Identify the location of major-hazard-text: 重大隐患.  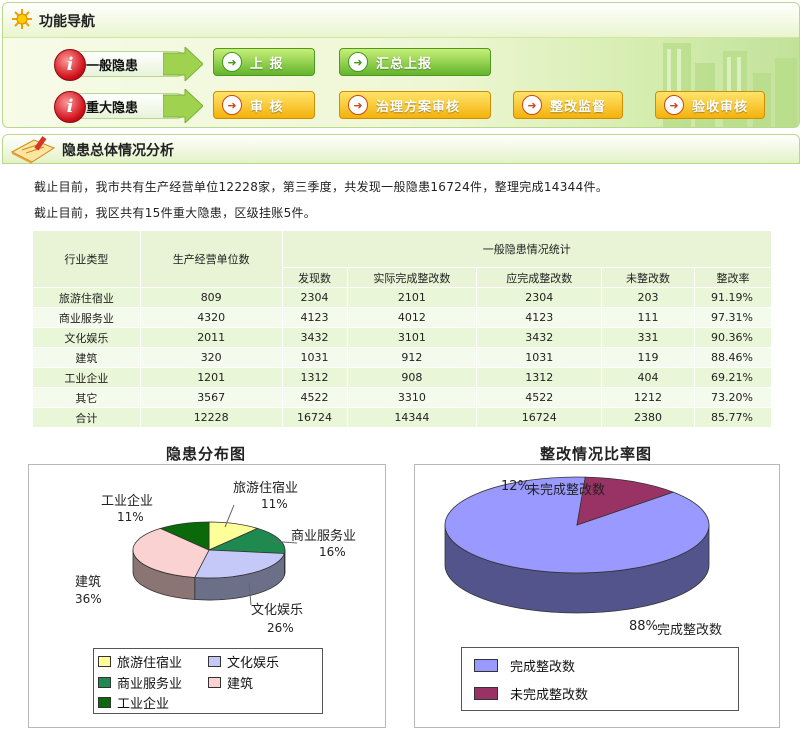
(112, 108).